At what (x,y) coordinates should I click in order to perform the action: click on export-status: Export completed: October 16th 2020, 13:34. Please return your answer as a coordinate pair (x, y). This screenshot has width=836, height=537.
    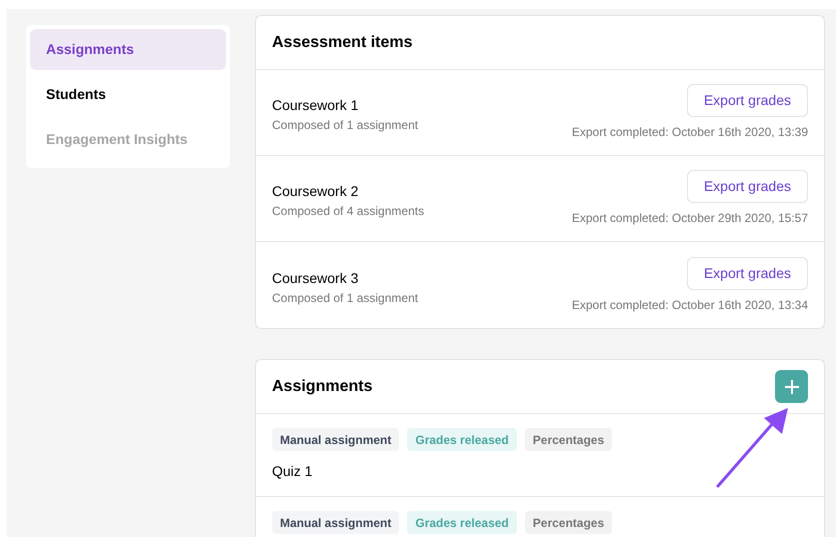
    Looking at the image, I should click on (690, 305).